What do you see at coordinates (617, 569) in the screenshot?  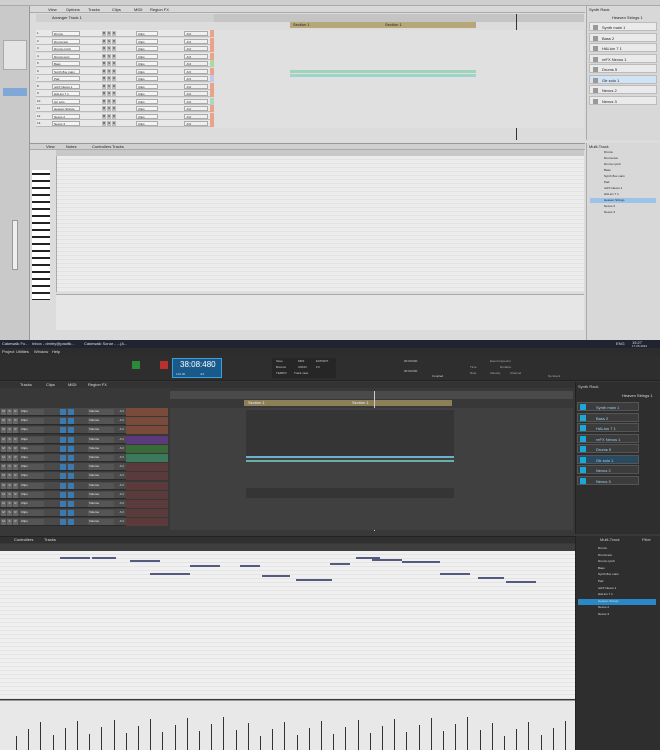 I see `dark-track-list-item: Bass` at bounding box center [617, 569].